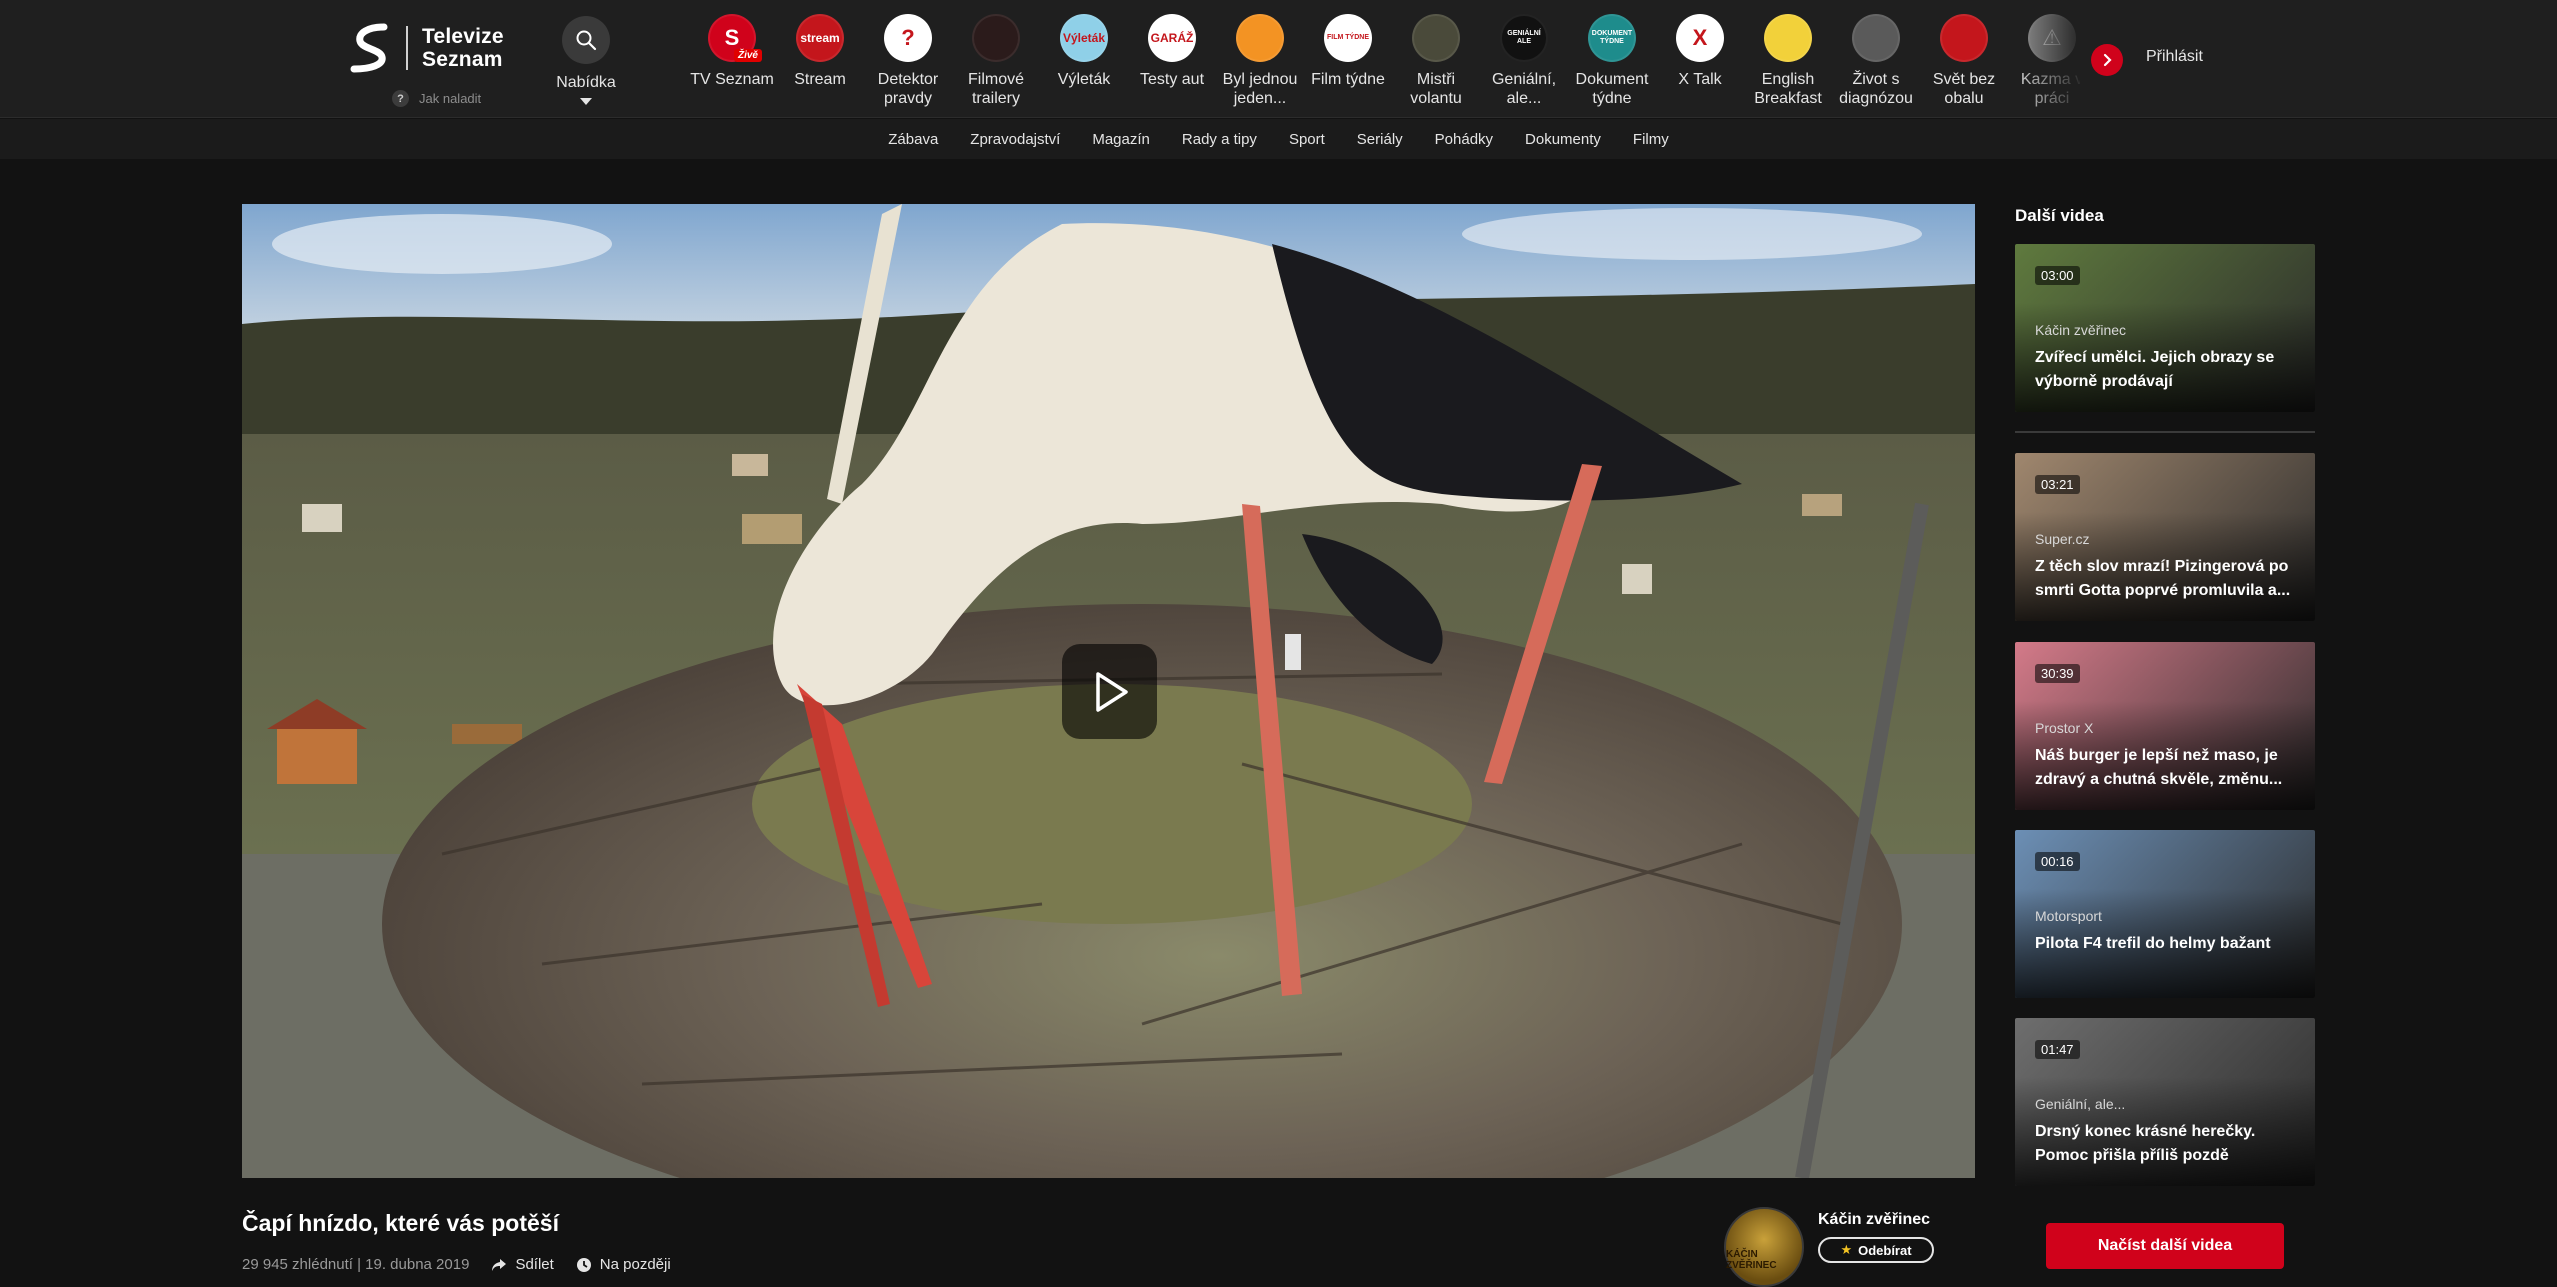 This screenshot has height=1287, width=2557. I want to click on channel-label: English Breakfast, so click(1788, 89).